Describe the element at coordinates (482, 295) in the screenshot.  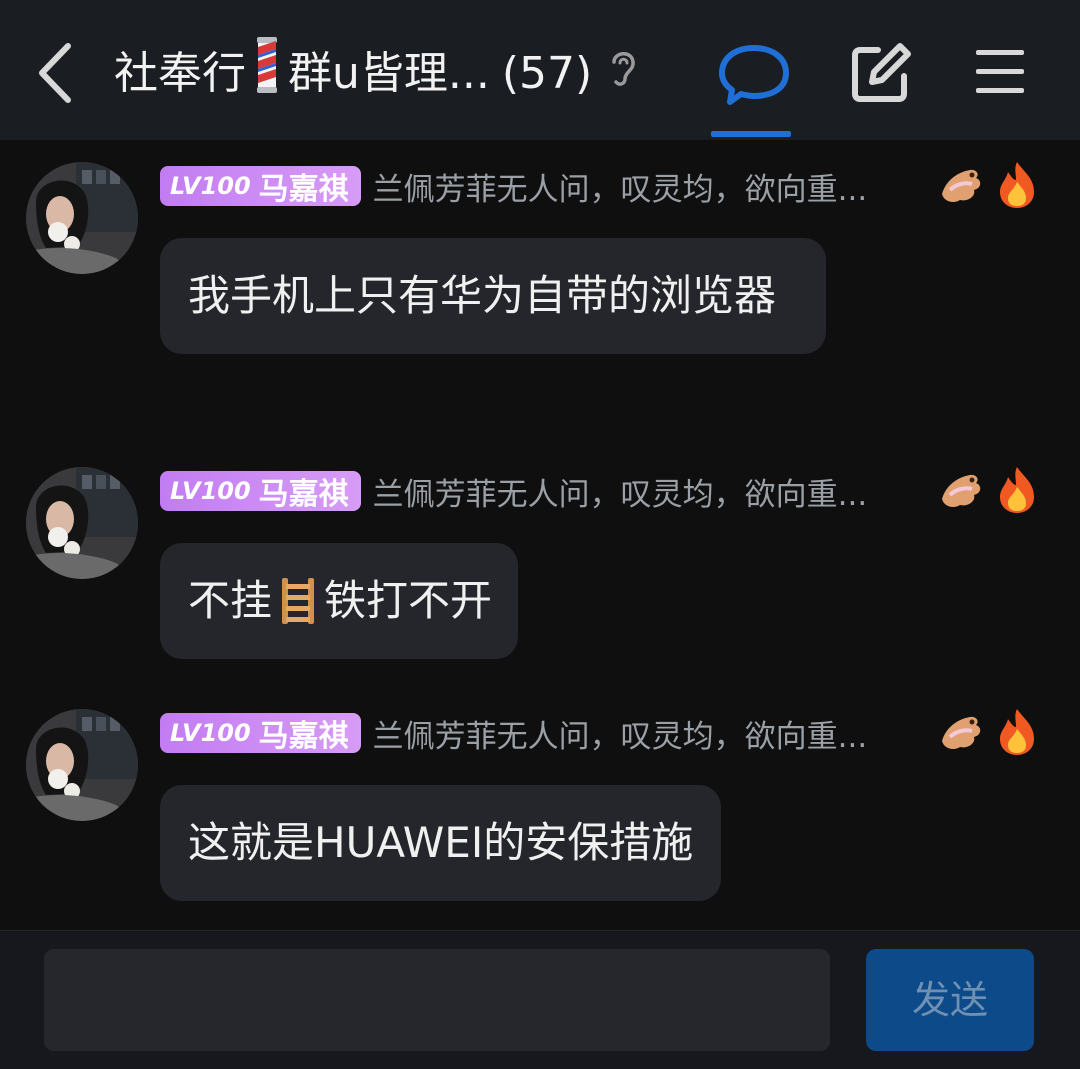
I see `message-text: 我手机上只有华为自带的浏览器` at that location.